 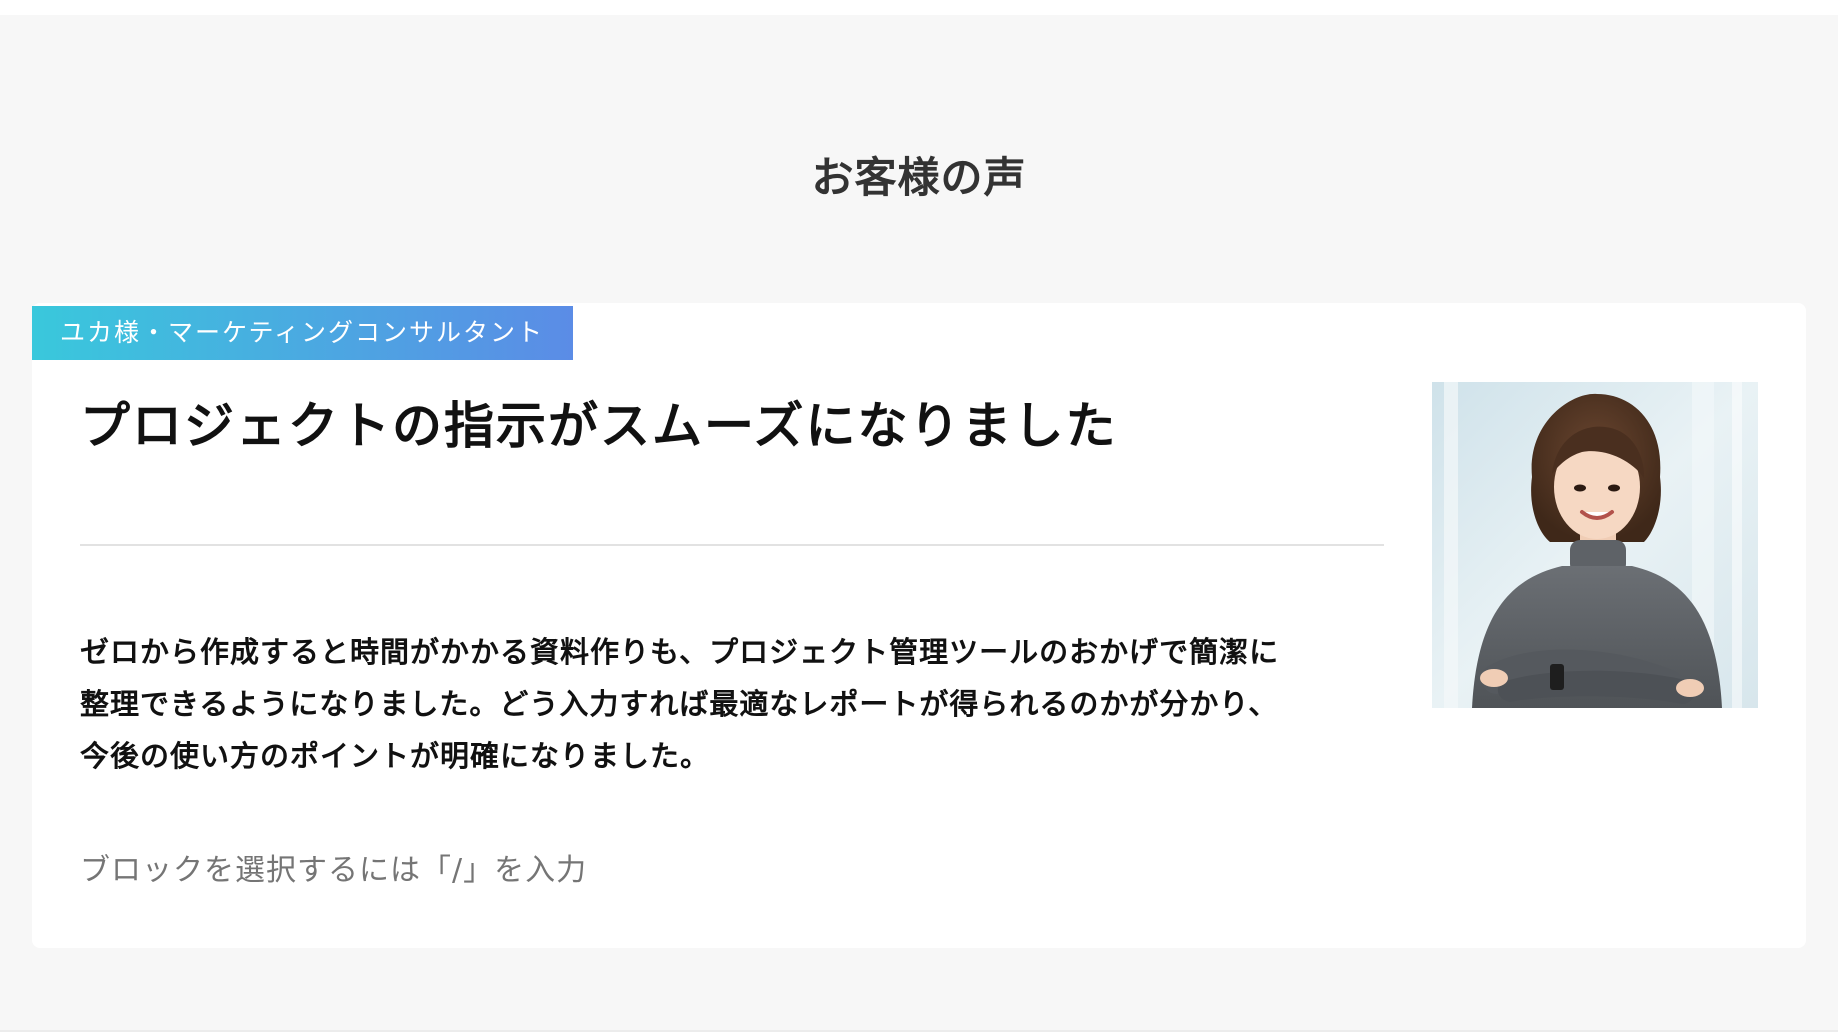 What do you see at coordinates (679, 704) in the screenshot?
I see `testimonial-body-line: 整理できるようになりました。どう入力すれば最適なレポートが得られるのかが分かり、` at bounding box center [679, 704].